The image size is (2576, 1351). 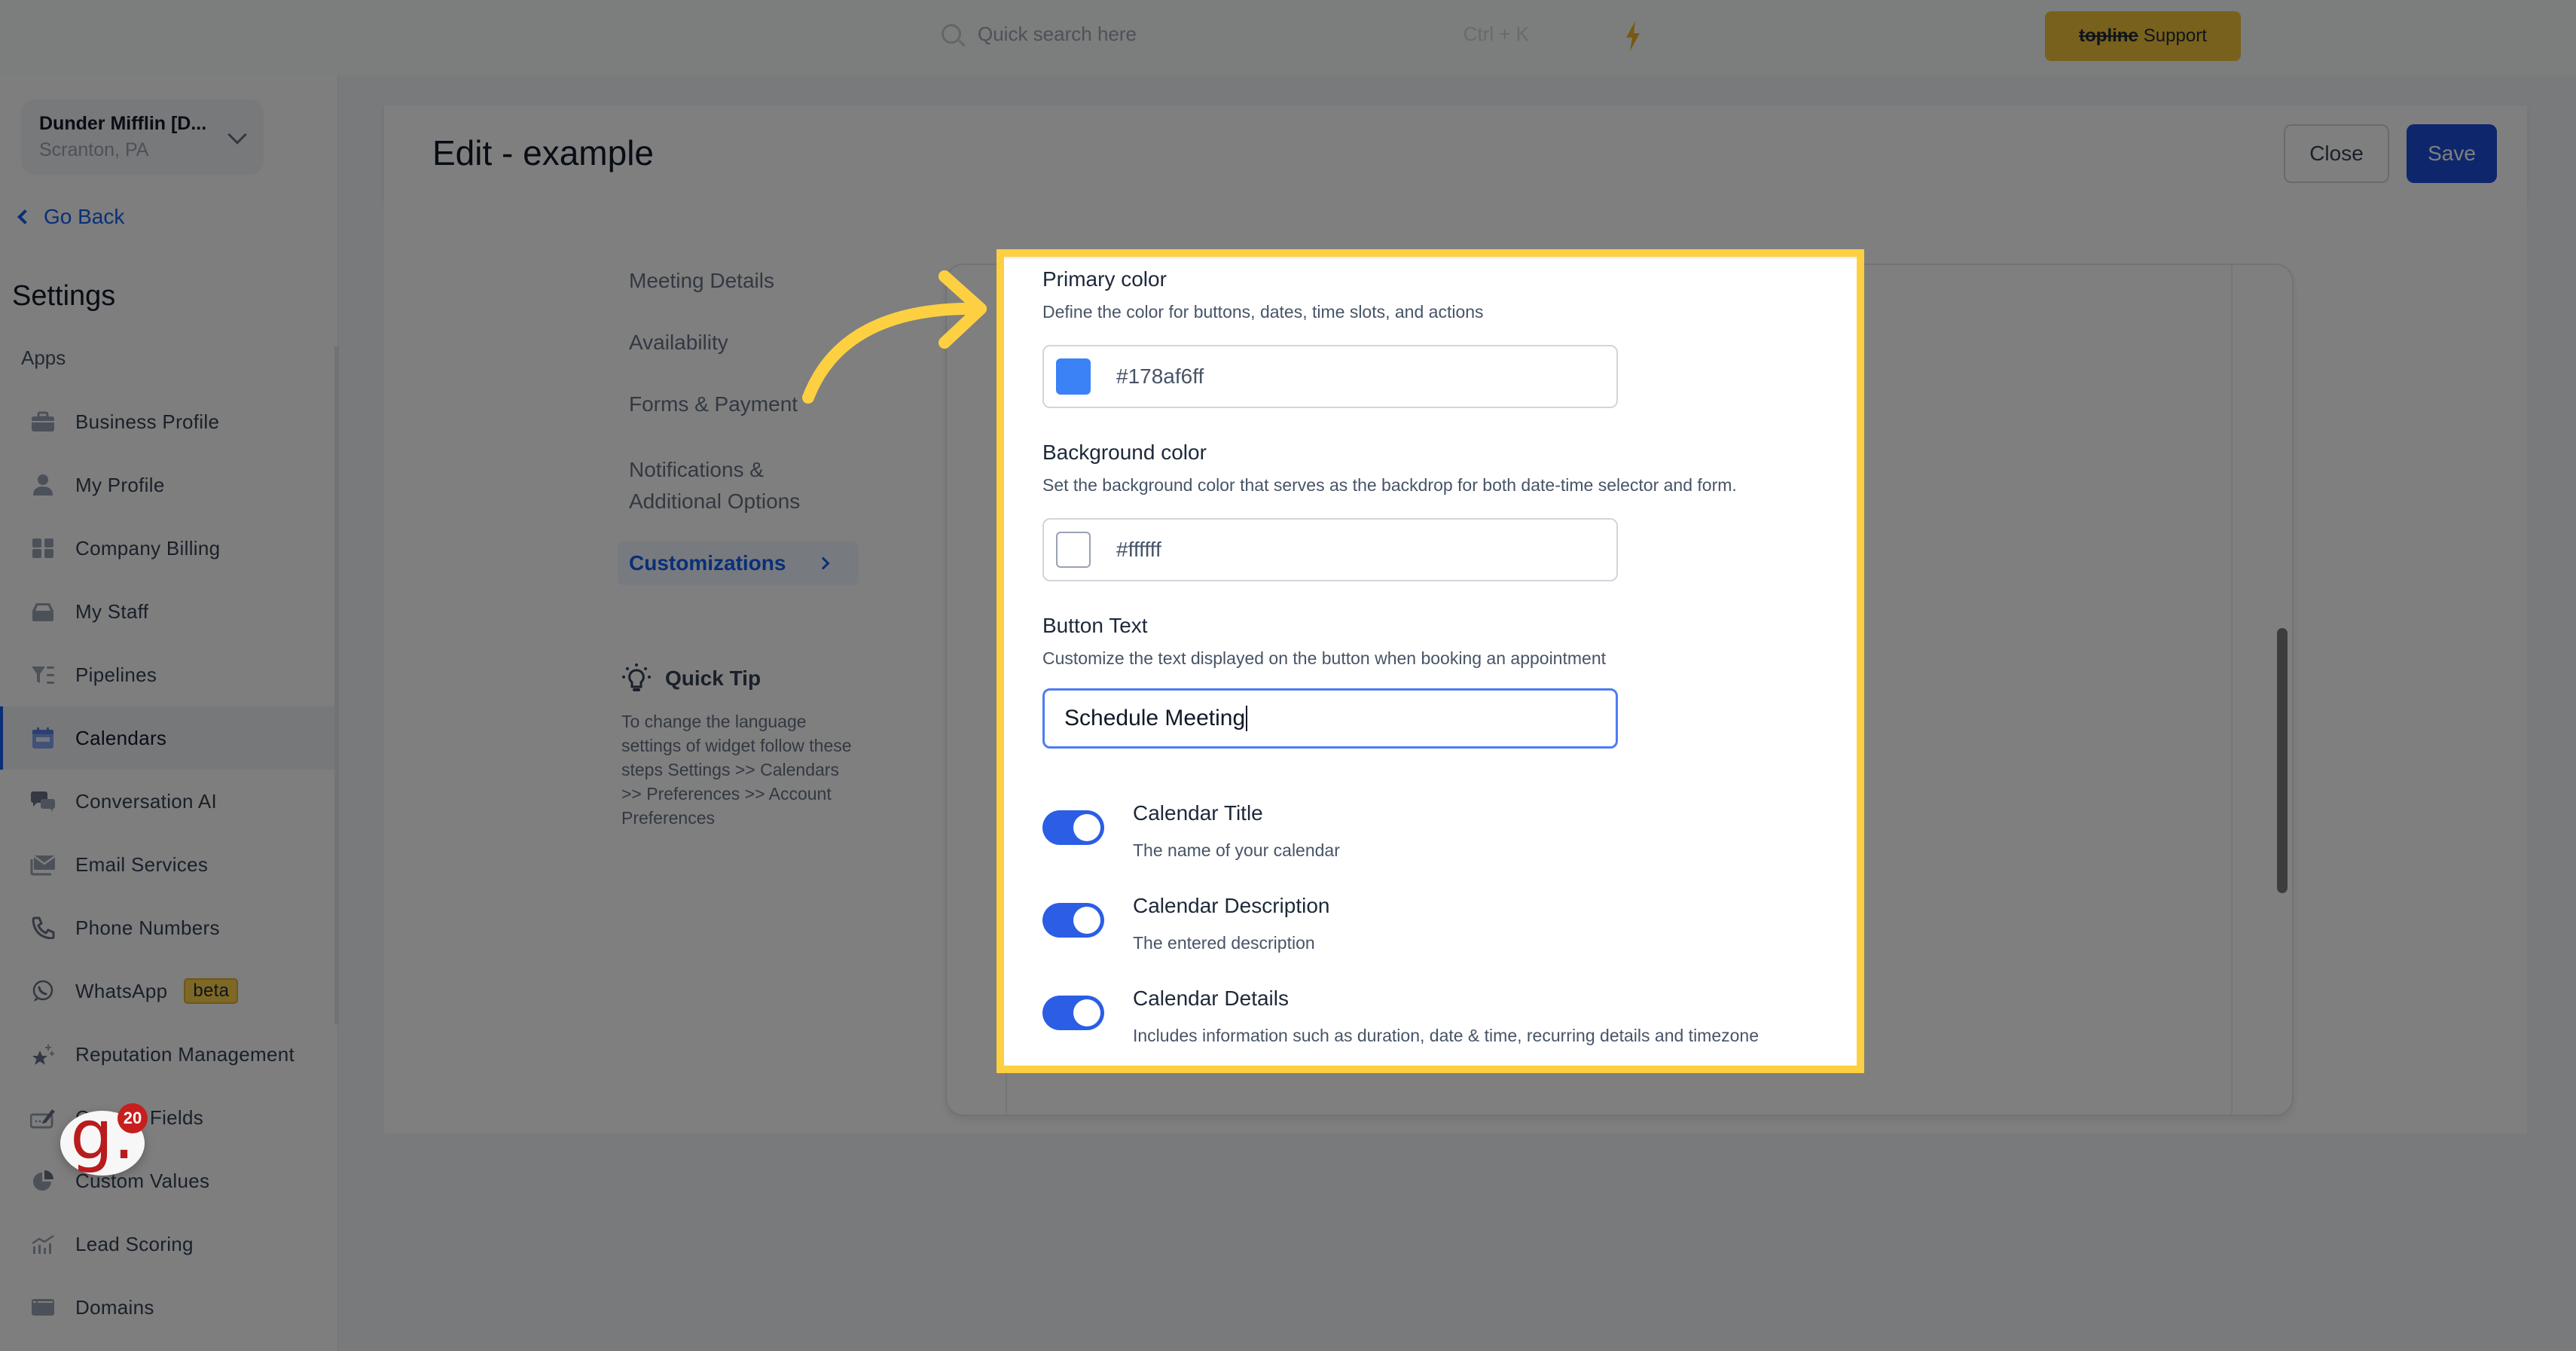 What do you see at coordinates (133, 1118) in the screenshot?
I see `notification-count-badge: 20` at bounding box center [133, 1118].